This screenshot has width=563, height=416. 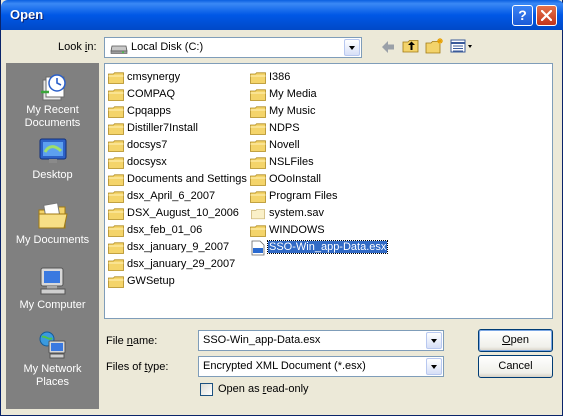 What do you see at coordinates (52, 281) in the screenshot?
I see `my-computer-icon` at bounding box center [52, 281].